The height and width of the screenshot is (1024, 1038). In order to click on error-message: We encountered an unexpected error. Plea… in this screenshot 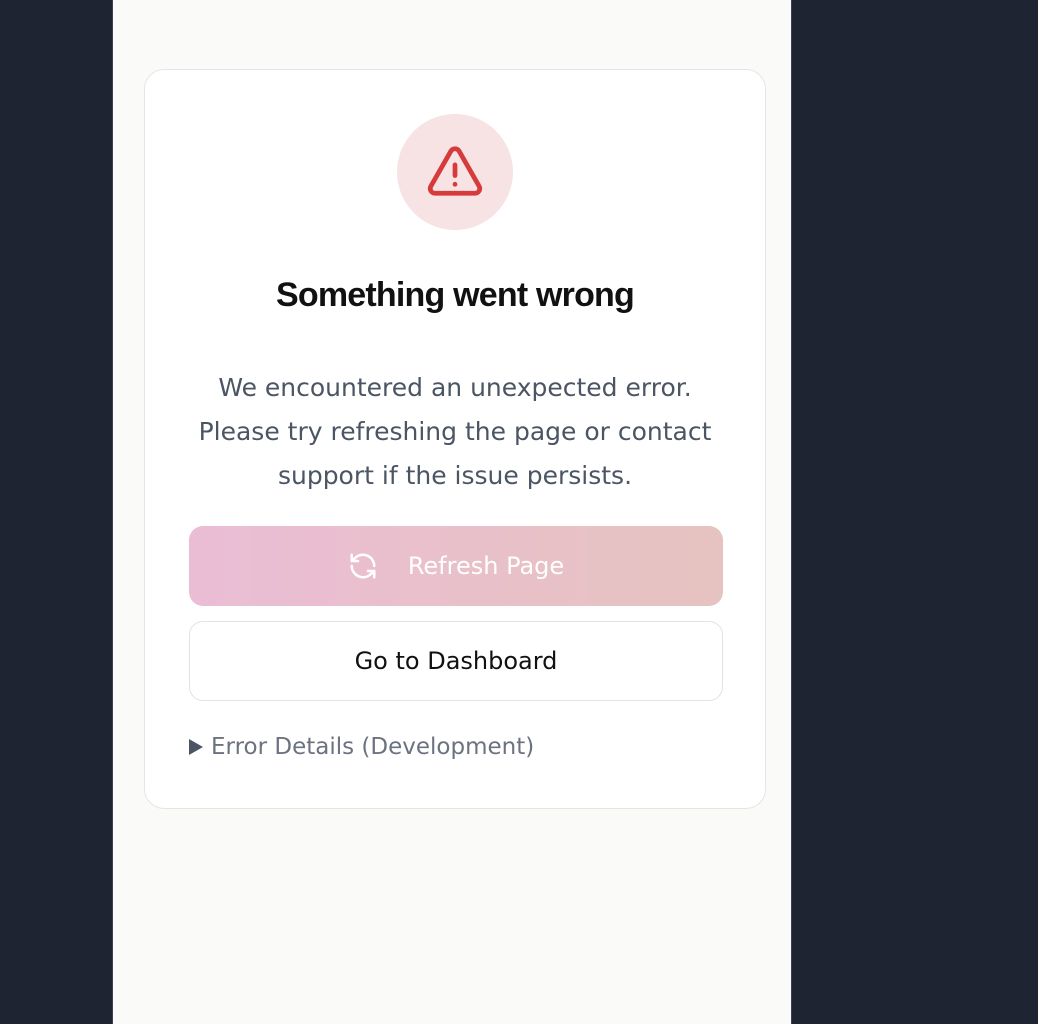, I will do `click(455, 431)`.